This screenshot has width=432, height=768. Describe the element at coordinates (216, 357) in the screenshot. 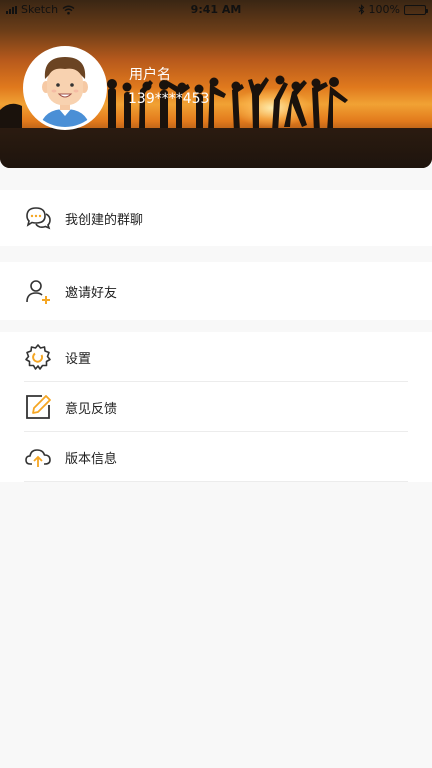

I see `menu-item-settings: 设置` at that location.